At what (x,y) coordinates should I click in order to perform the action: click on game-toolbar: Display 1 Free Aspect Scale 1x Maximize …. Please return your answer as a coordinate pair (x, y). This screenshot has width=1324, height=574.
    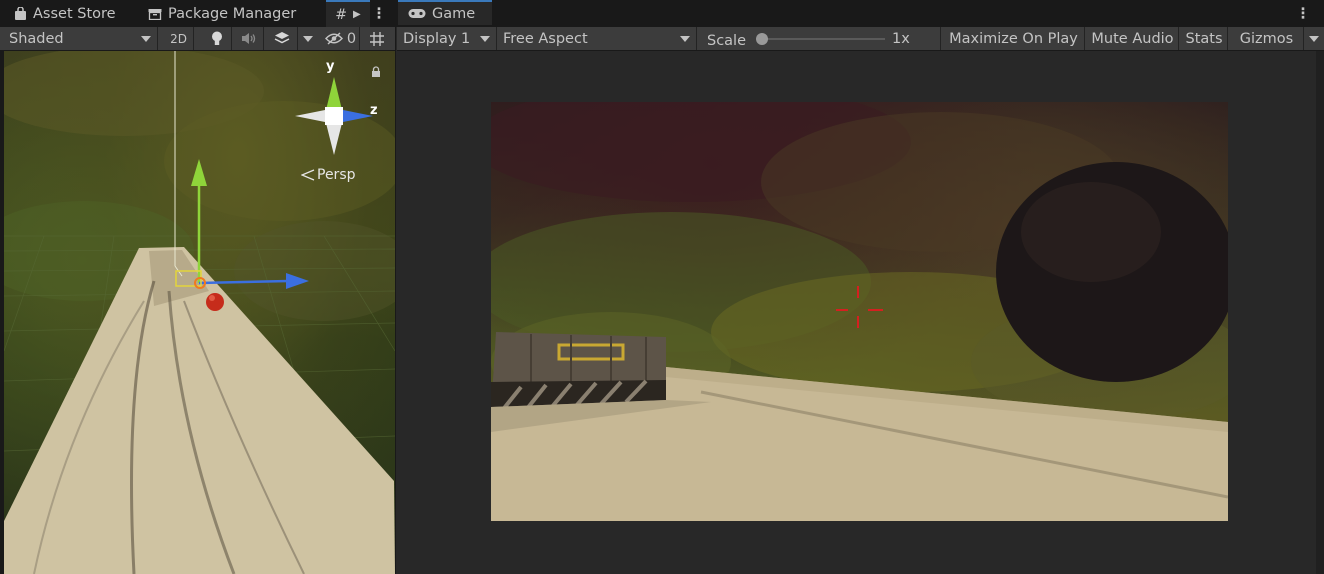
    Looking at the image, I should click on (860, 39).